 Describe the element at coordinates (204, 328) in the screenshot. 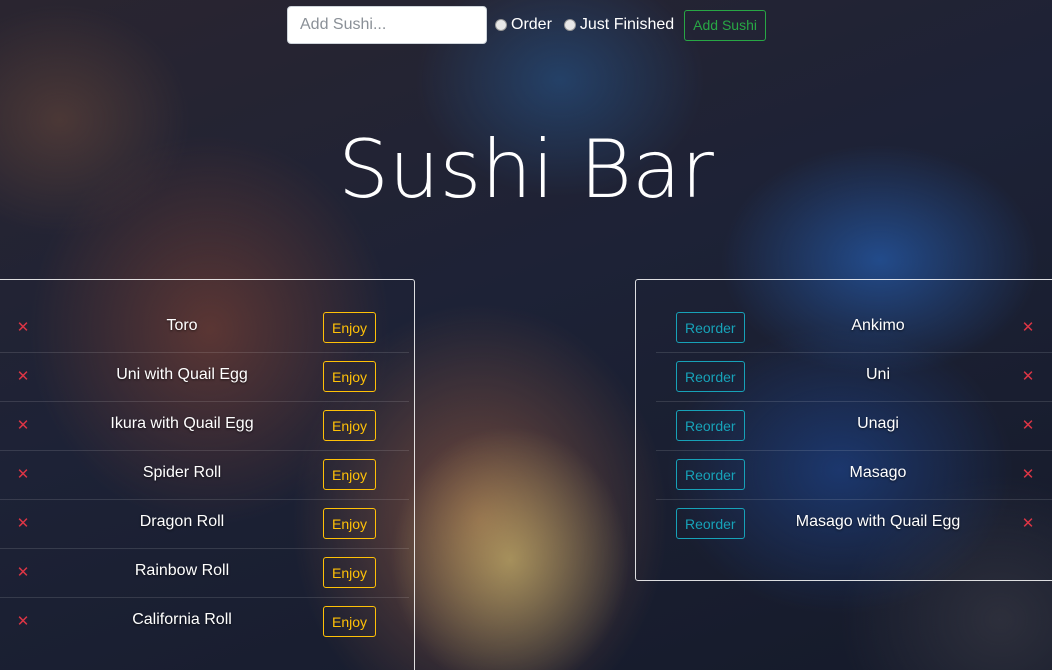

I see `order-list-item: ✕ Toro Enjoy` at that location.